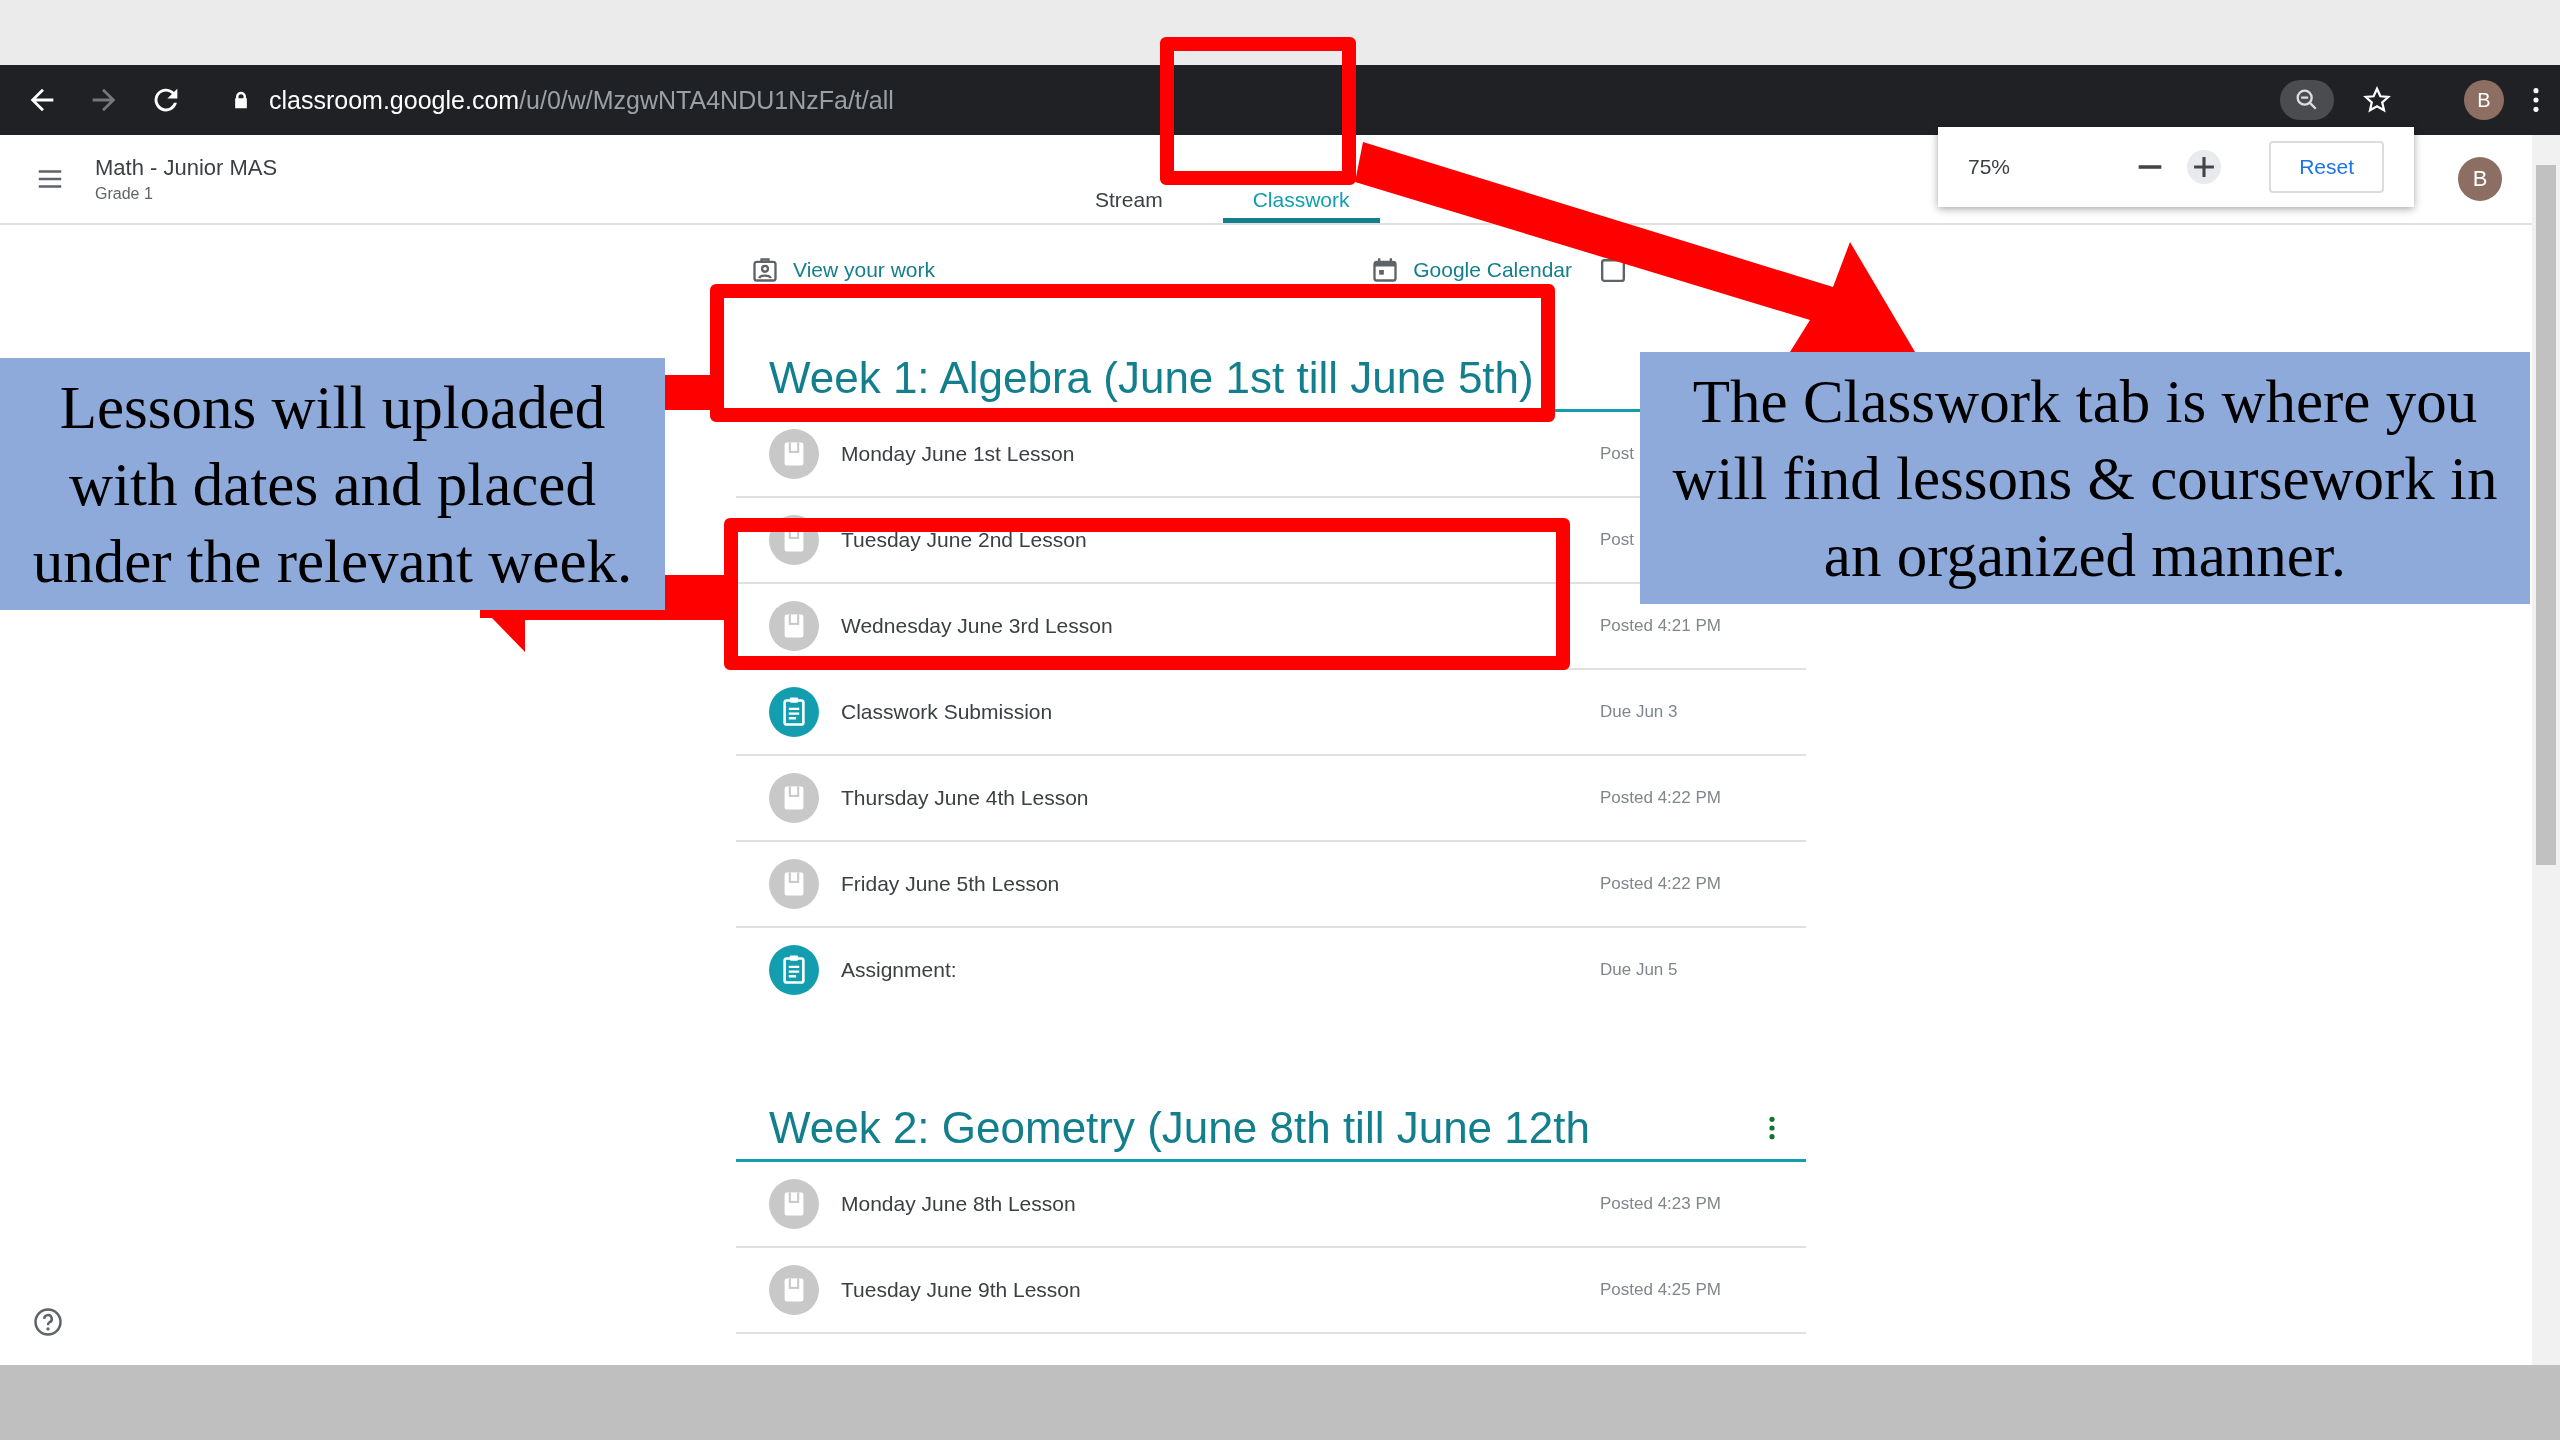 This screenshot has height=1440, width=2560. I want to click on profile-avatar: B, so click(2484, 100).